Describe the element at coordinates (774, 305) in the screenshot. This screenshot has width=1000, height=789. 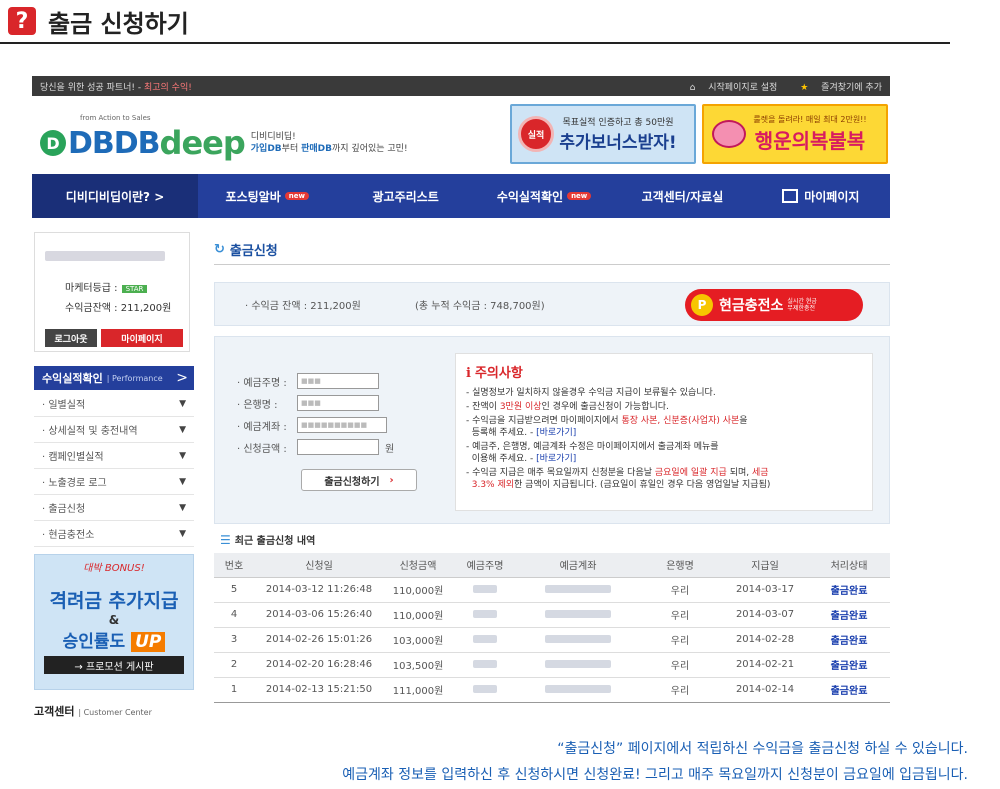
I see `cash-charge-button: P 현금충전소 실시간 현금 무제한충전` at that location.